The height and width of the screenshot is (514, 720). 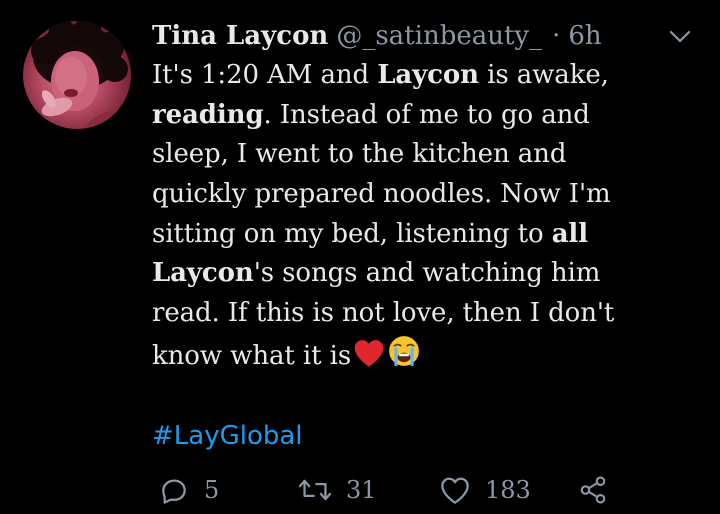 What do you see at coordinates (369, 353) in the screenshot?
I see `red-heart-emoji` at bounding box center [369, 353].